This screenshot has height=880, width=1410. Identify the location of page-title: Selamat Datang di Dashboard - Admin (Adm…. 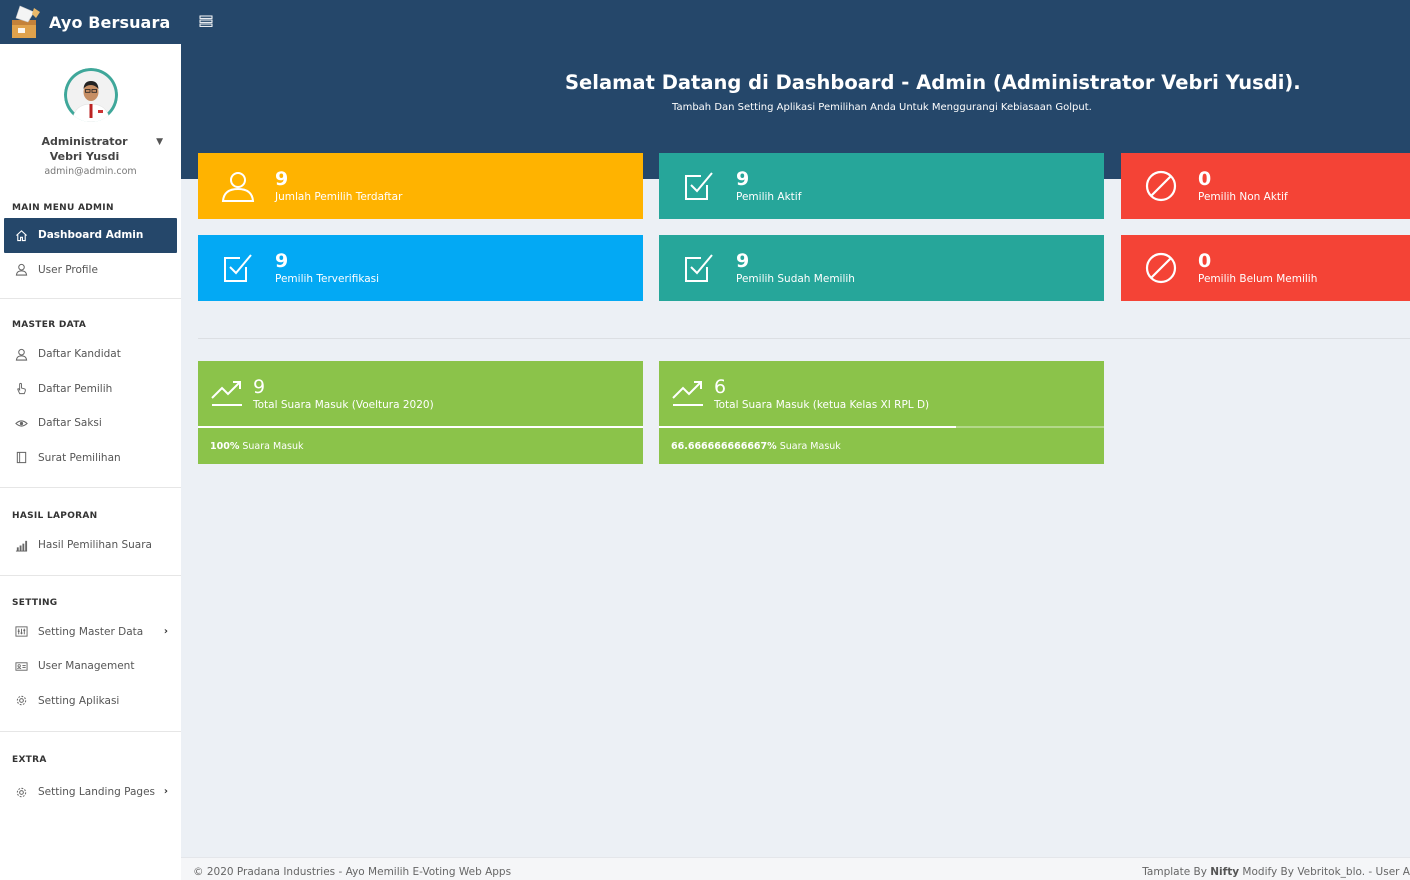
(933, 82).